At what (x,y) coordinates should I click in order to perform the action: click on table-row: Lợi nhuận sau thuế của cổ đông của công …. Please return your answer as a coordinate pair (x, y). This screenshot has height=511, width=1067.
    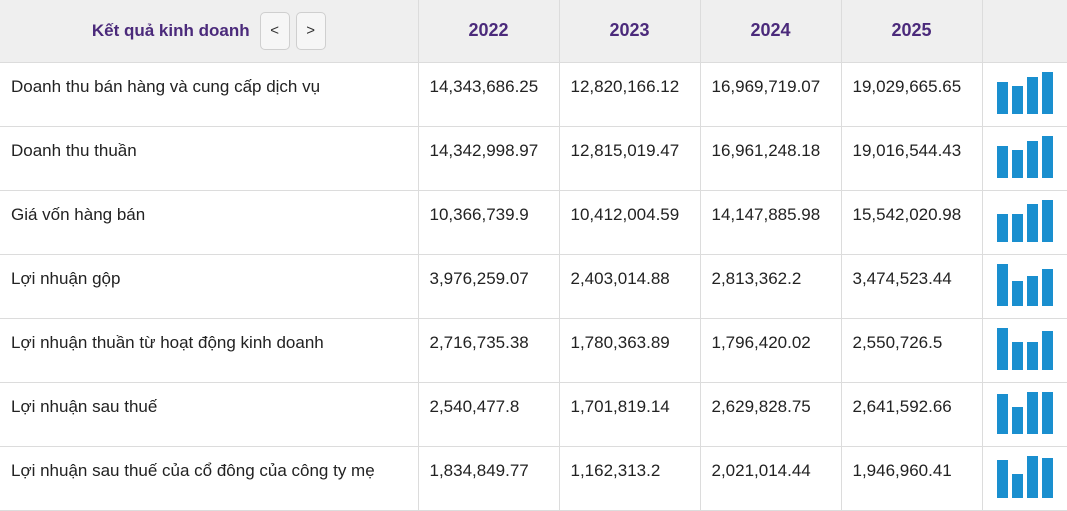
    Looking at the image, I should click on (533, 478).